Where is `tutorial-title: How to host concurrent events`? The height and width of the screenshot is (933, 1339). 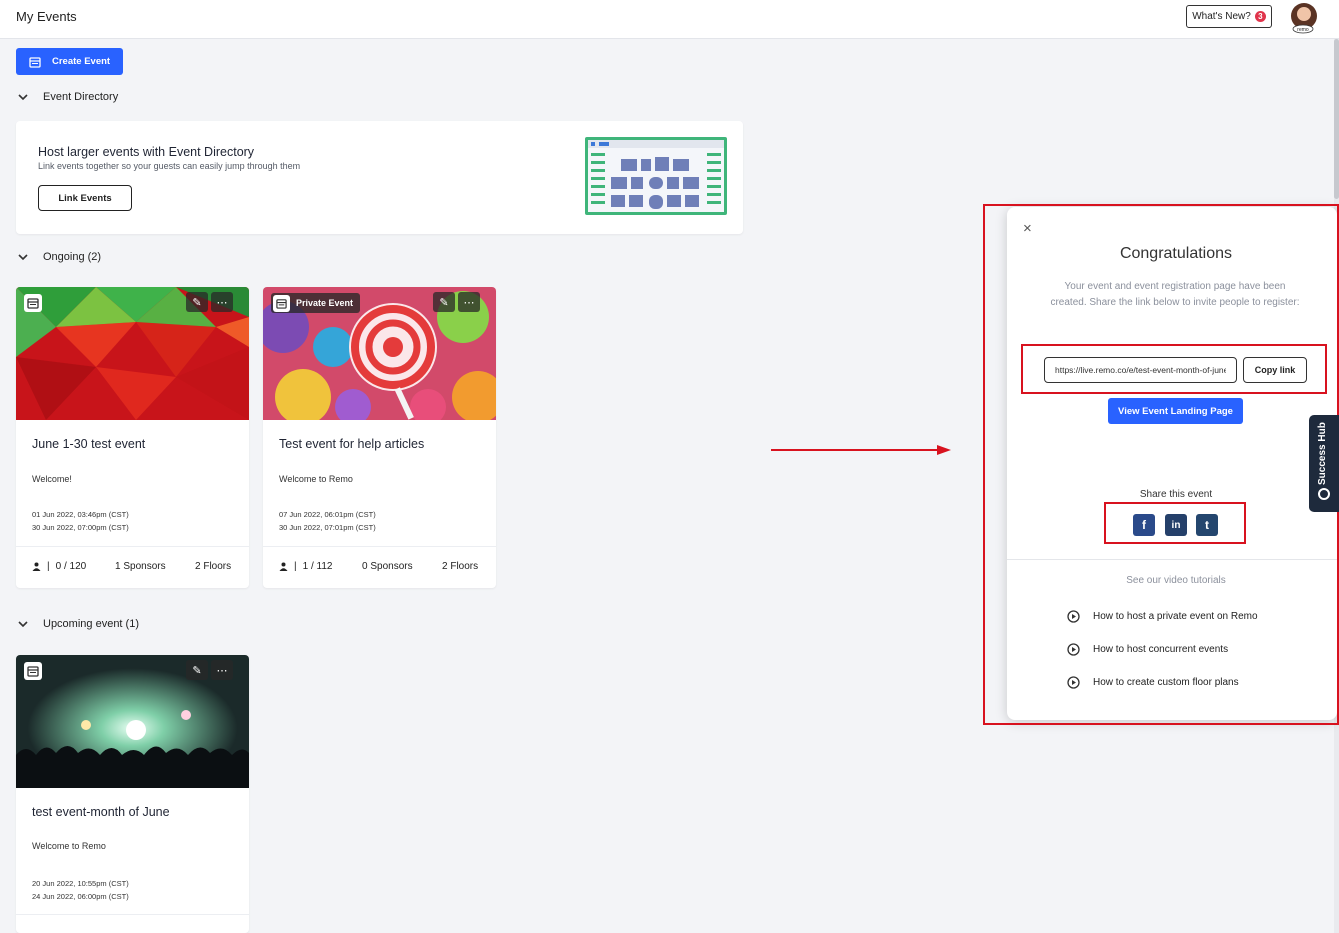 tutorial-title: How to host concurrent events is located at coordinates (1161, 649).